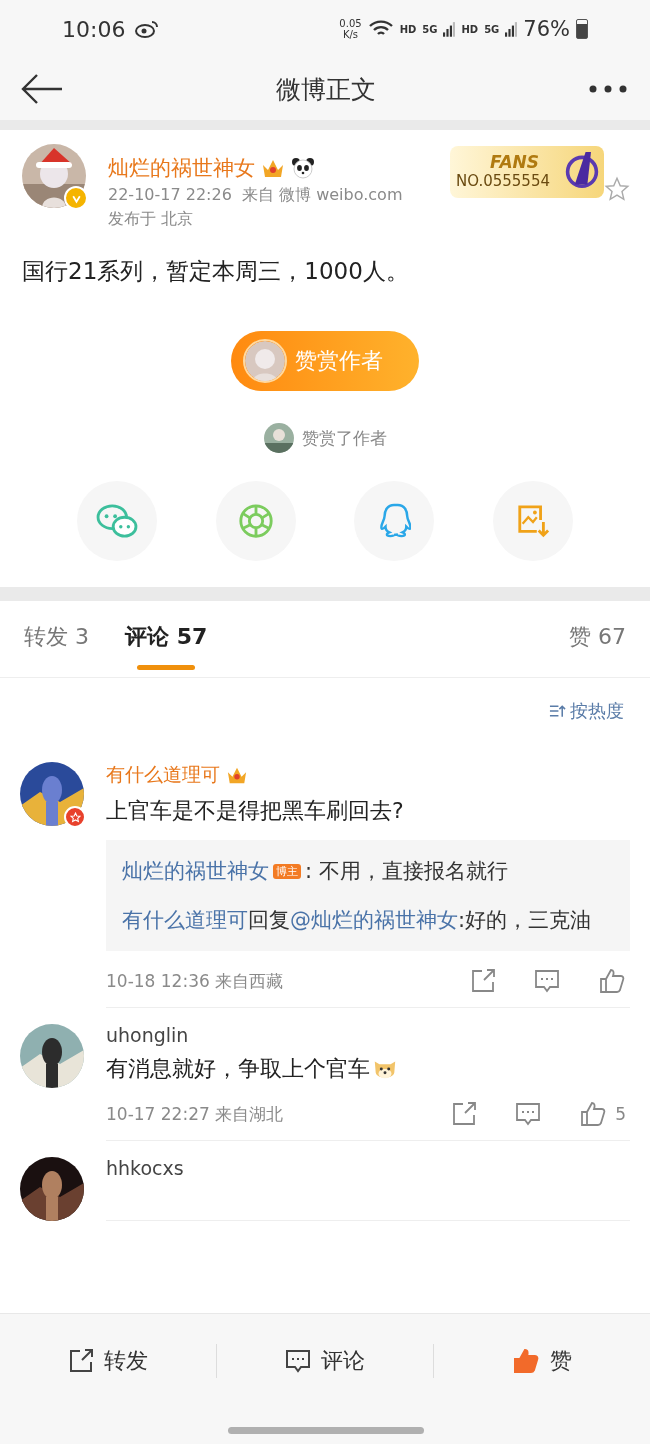 This screenshot has height=1444, width=650. Describe the element at coordinates (181, 168) in the screenshot. I see `author-name: 灿烂的祸世神女` at that location.